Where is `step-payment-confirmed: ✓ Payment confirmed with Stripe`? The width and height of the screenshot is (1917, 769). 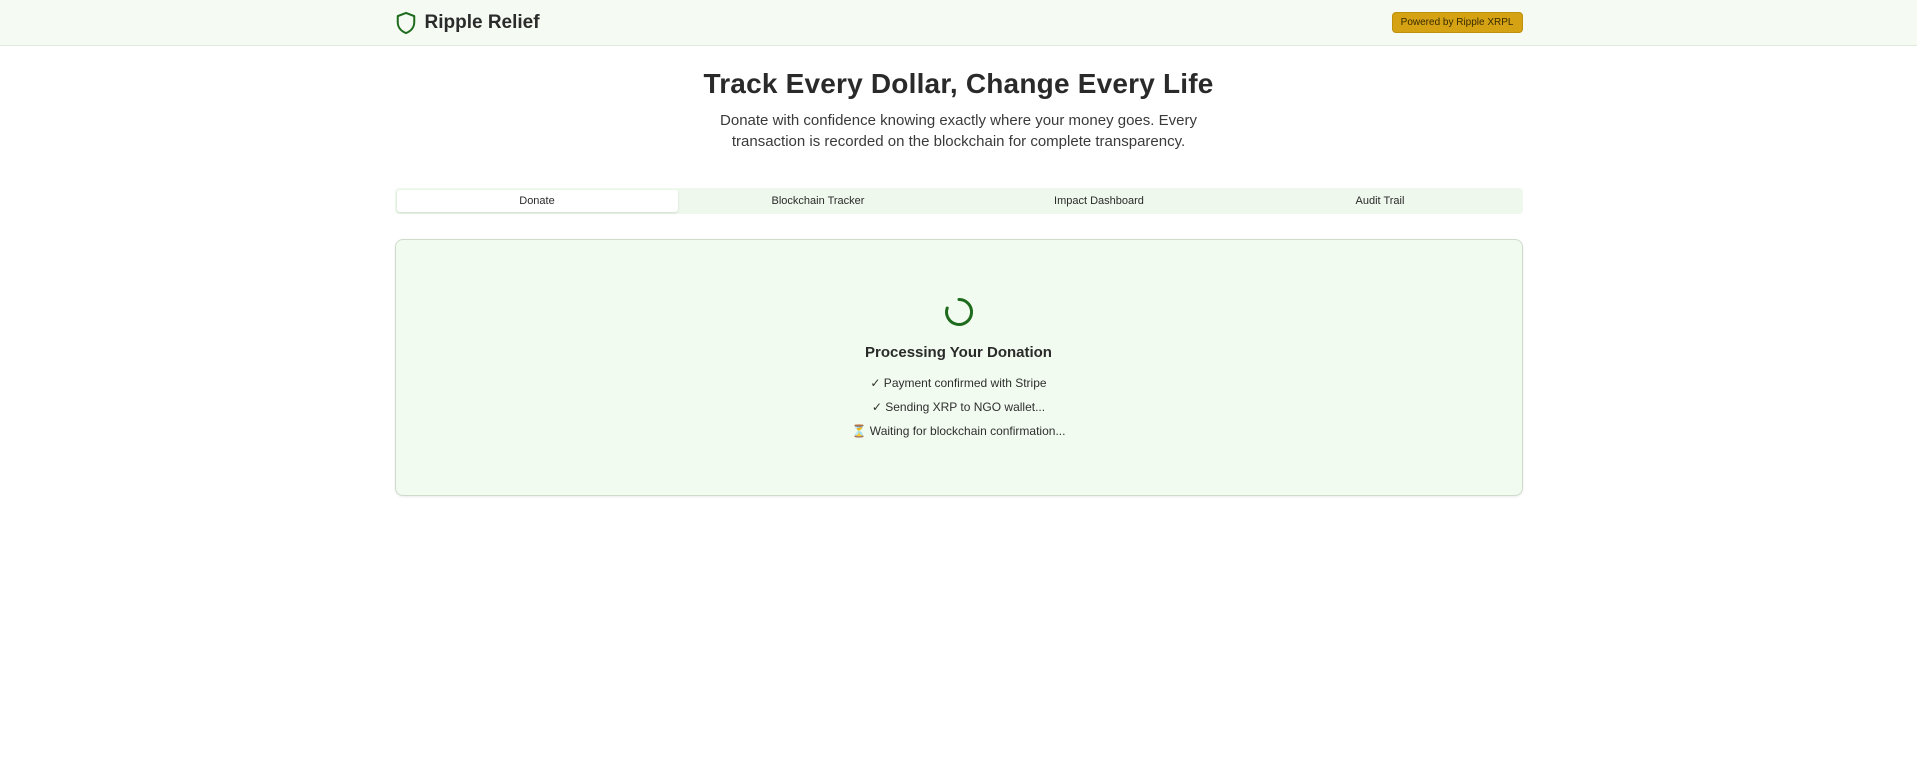
step-payment-confirmed: ✓ Payment confirmed with Stripe is located at coordinates (958, 383).